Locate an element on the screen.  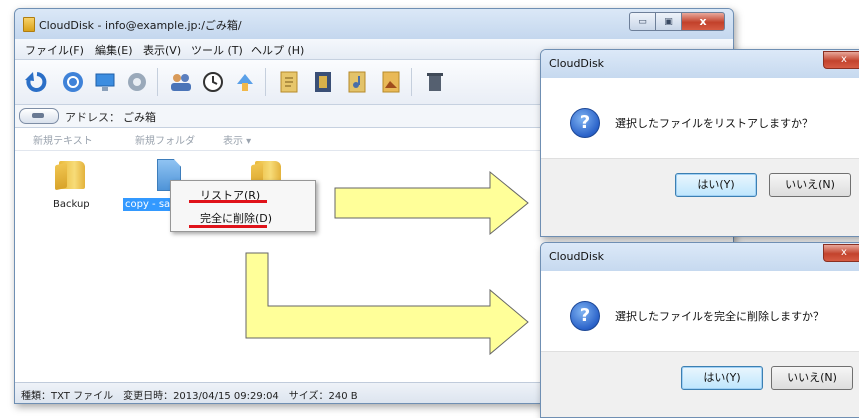
arrow-to-restore-dialog is located at coordinates (431, 203).